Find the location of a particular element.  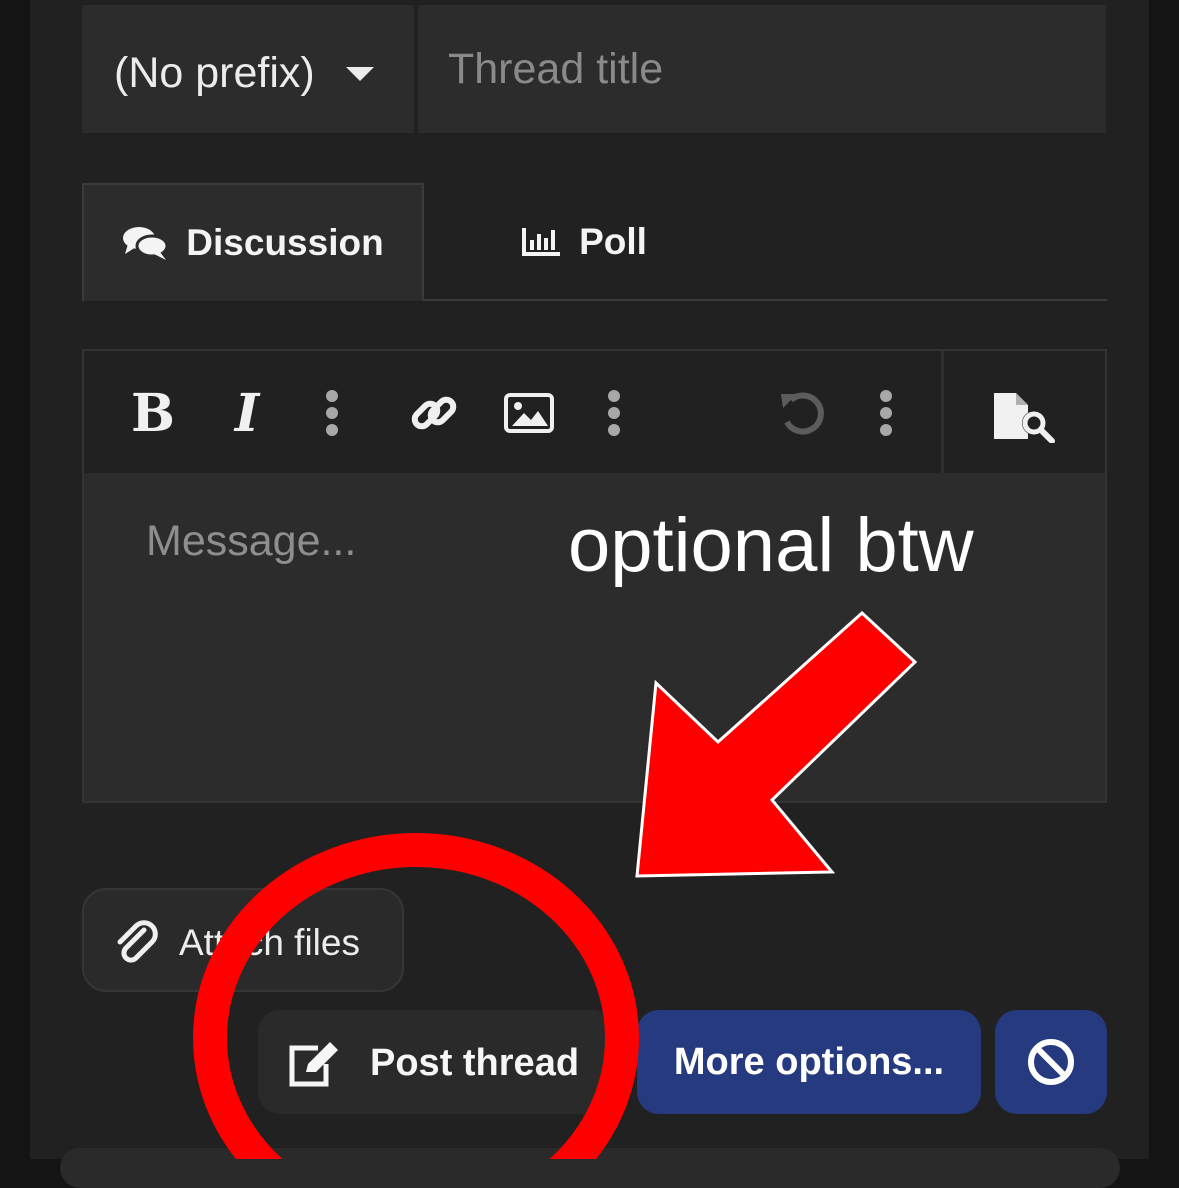

image-button is located at coordinates (529, 413).